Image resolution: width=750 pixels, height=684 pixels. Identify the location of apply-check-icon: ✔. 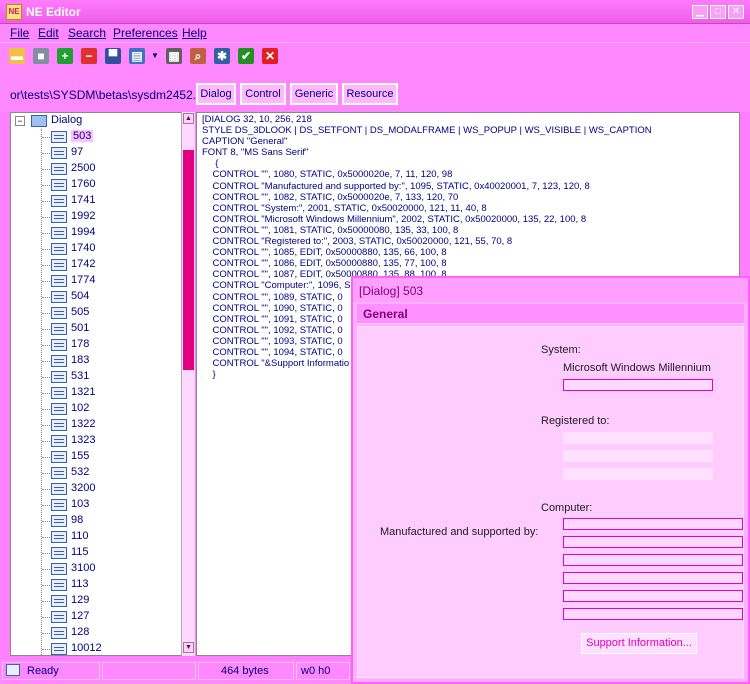
(246, 56).